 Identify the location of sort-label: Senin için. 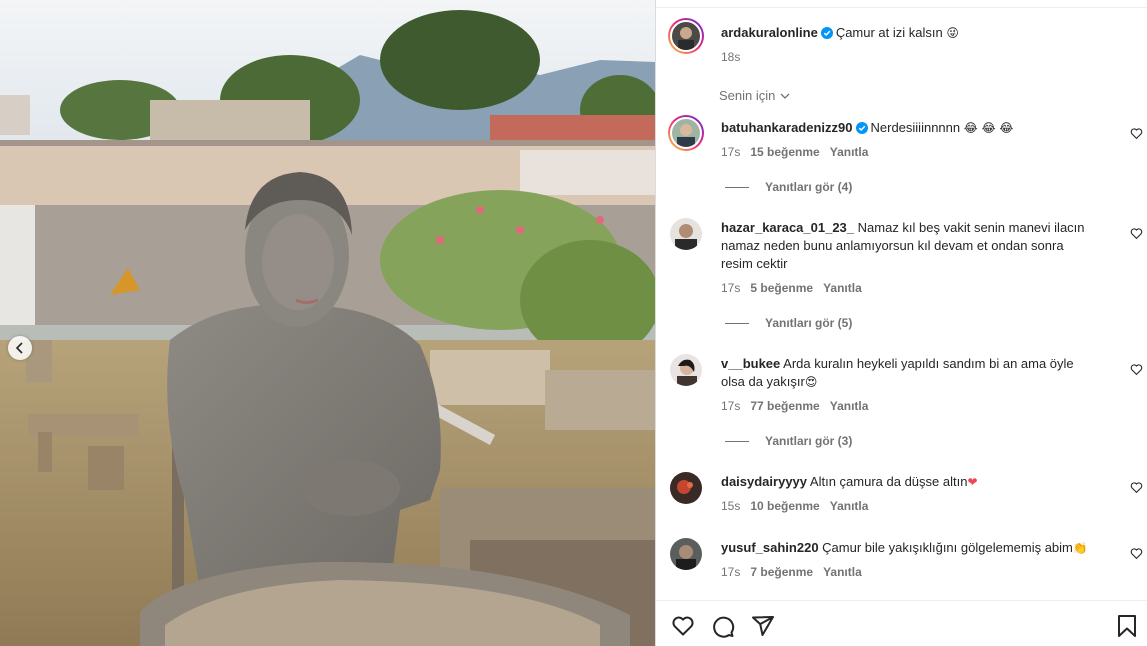
(747, 95).